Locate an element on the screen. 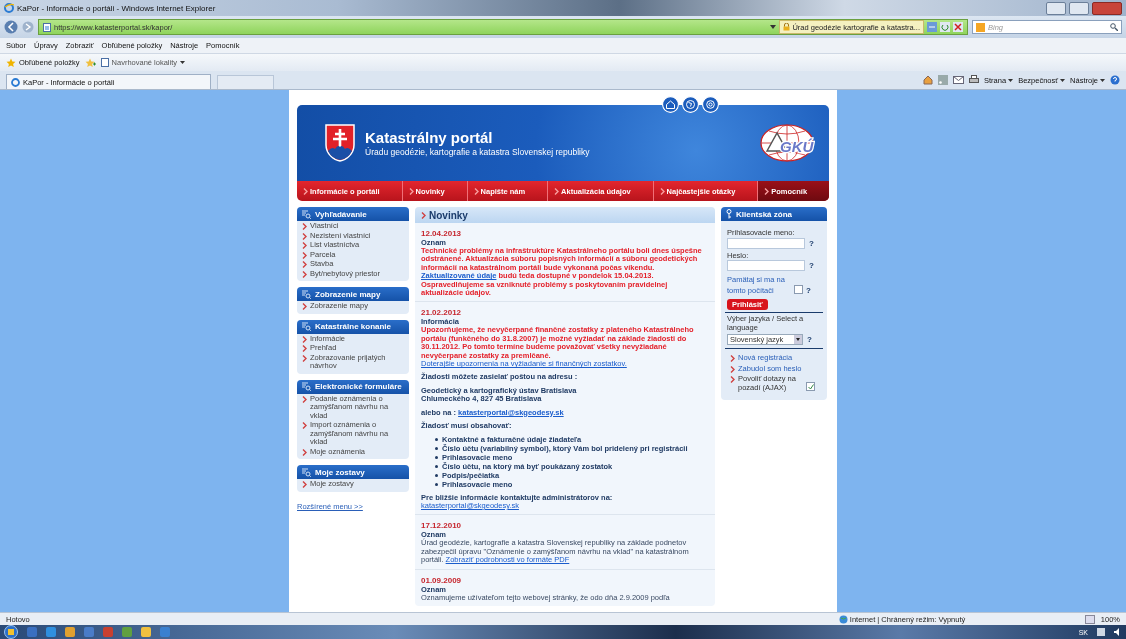 The width and height of the screenshot is (1126, 639). mail-icon is located at coordinates (959, 80).